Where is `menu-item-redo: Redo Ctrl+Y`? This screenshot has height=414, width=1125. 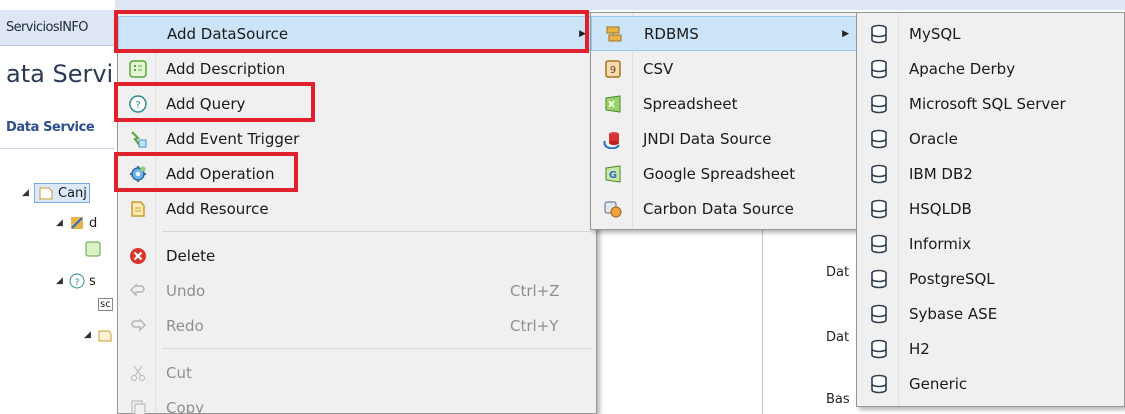 menu-item-redo: Redo Ctrl+Y is located at coordinates (357, 325).